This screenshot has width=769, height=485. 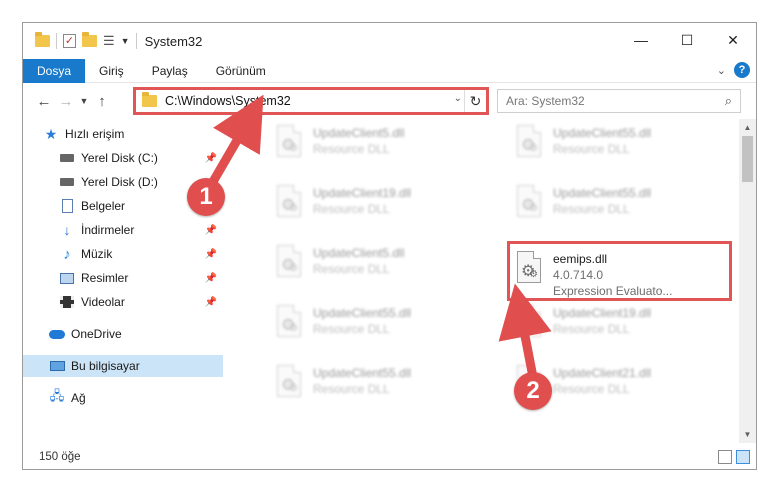 What do you see at coordinates (533, 391) in the screenshot?
I see `step-two-callout: 2` at bounding box center [533, 391].